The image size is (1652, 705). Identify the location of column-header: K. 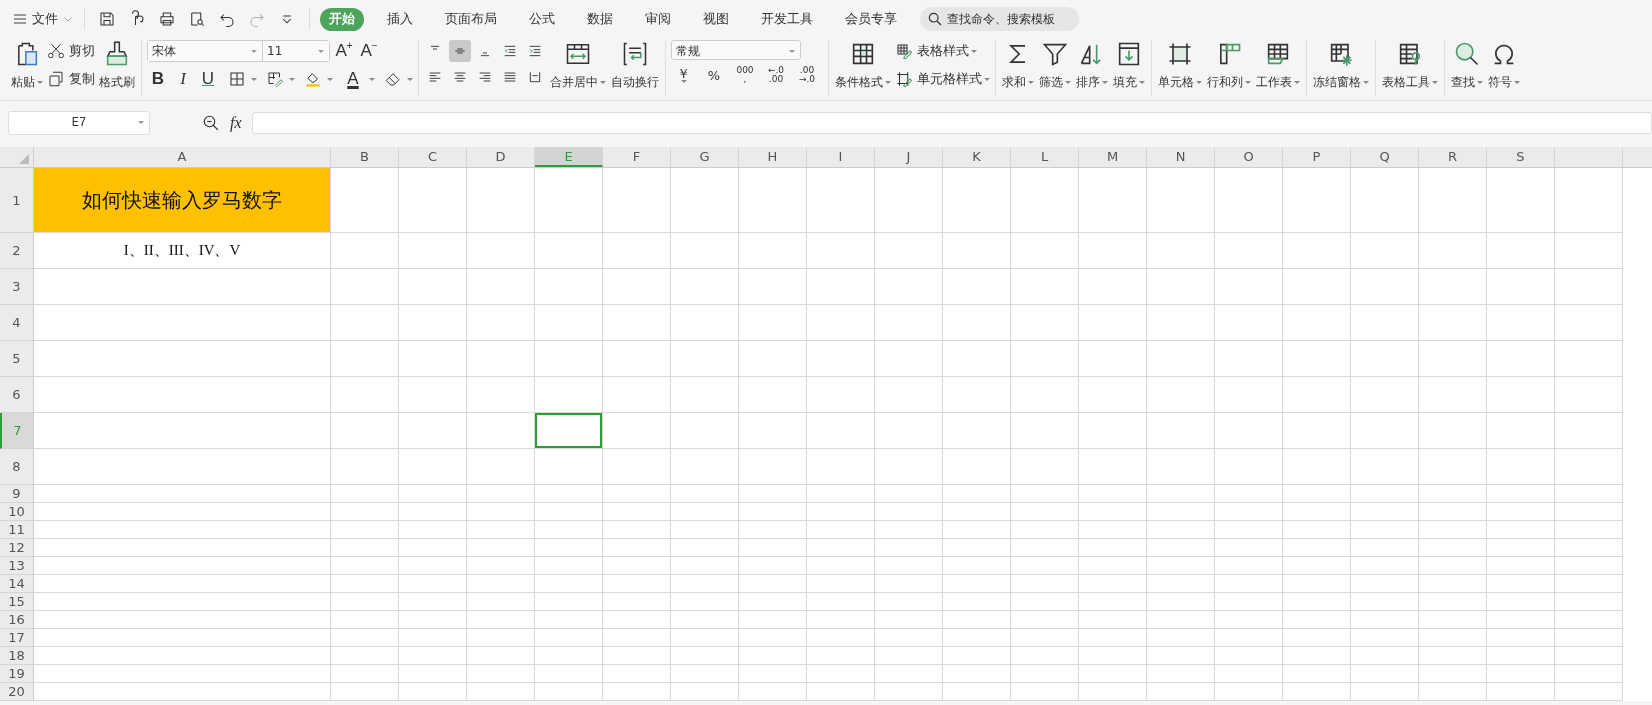
(977, 157).